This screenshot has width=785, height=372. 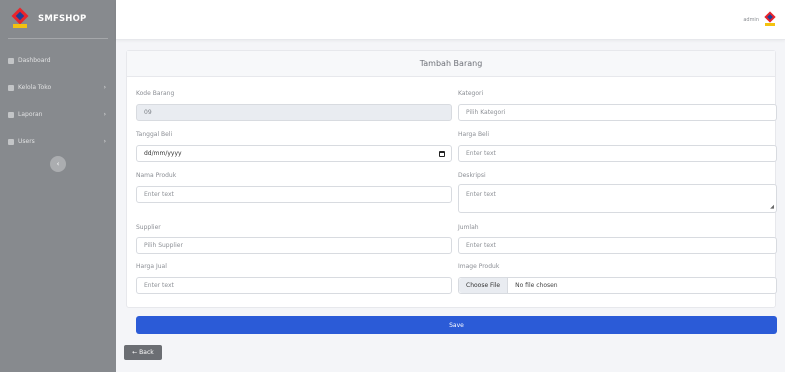 I want to click on back-button: ← Back, so click(x=143, y=352).